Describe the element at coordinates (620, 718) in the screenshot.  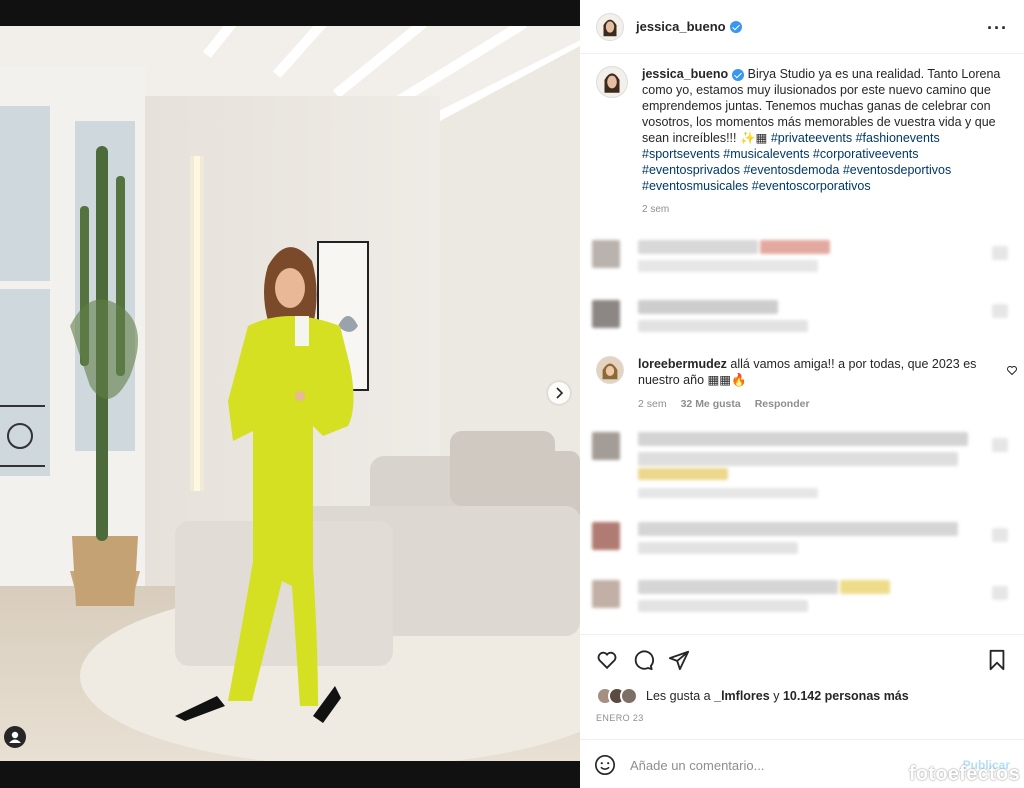
I see `post-date: ENERO 23` at that location.